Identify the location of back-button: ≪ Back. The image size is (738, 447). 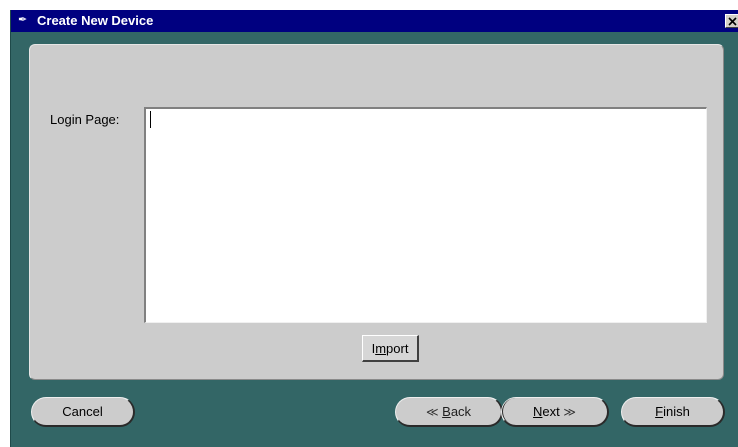
(449, 412).